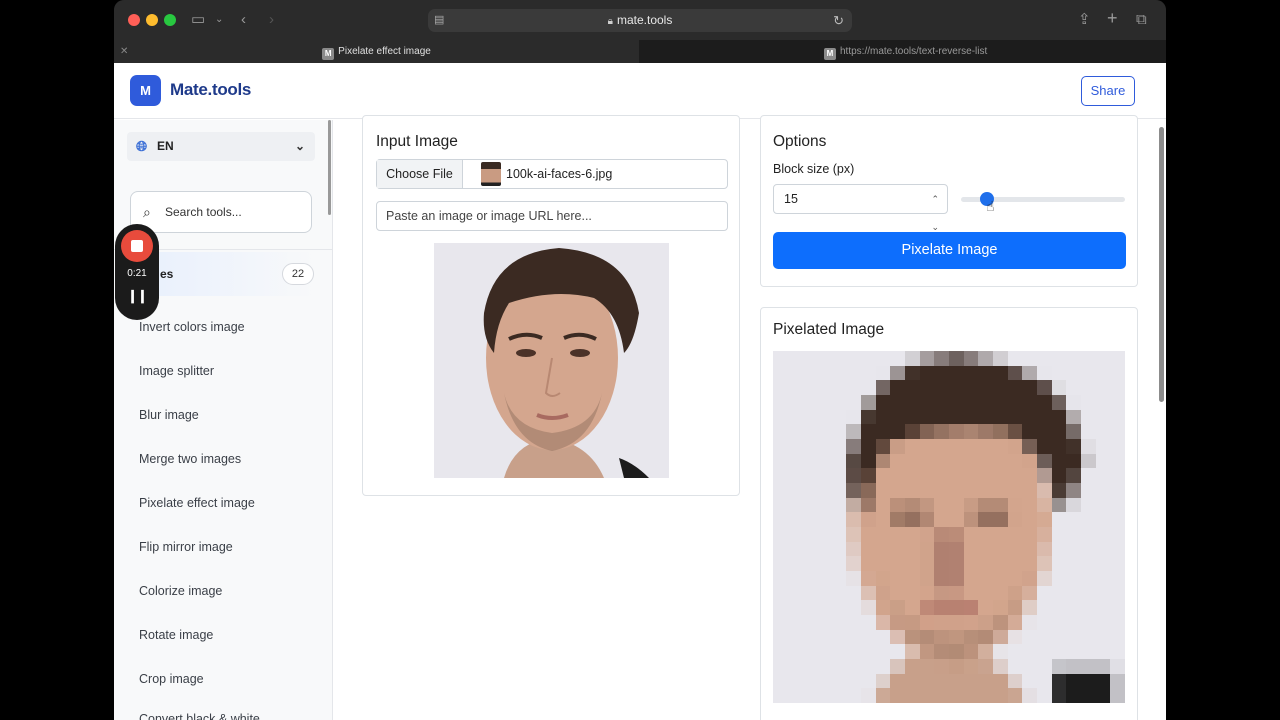 The height and width of the screenshot is (720, 1280). I want to click on sidebar-item-merge: Merge two images, so click(190, 459).